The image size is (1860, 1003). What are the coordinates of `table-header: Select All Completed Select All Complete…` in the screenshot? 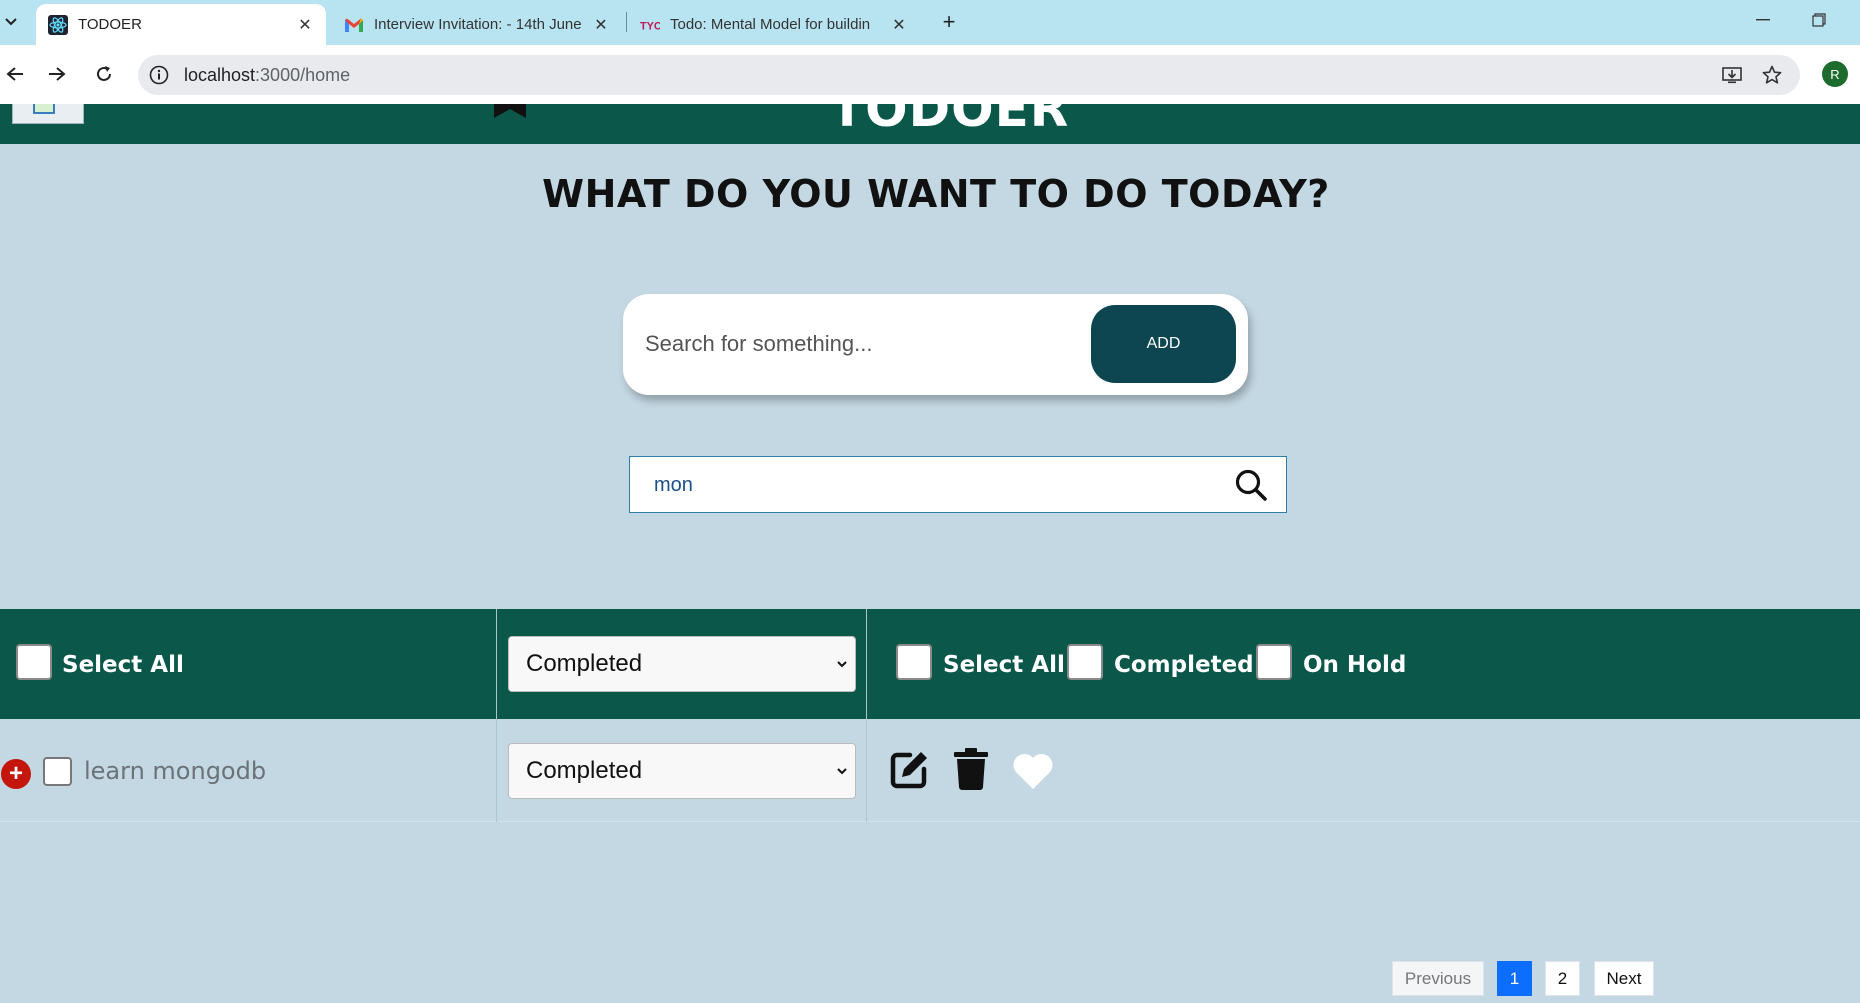 It's located at (930, 664).